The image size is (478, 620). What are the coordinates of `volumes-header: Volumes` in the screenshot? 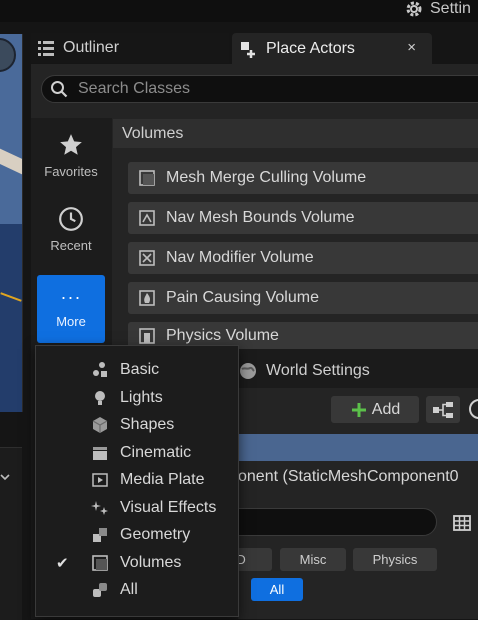 It's located at (295, 133).